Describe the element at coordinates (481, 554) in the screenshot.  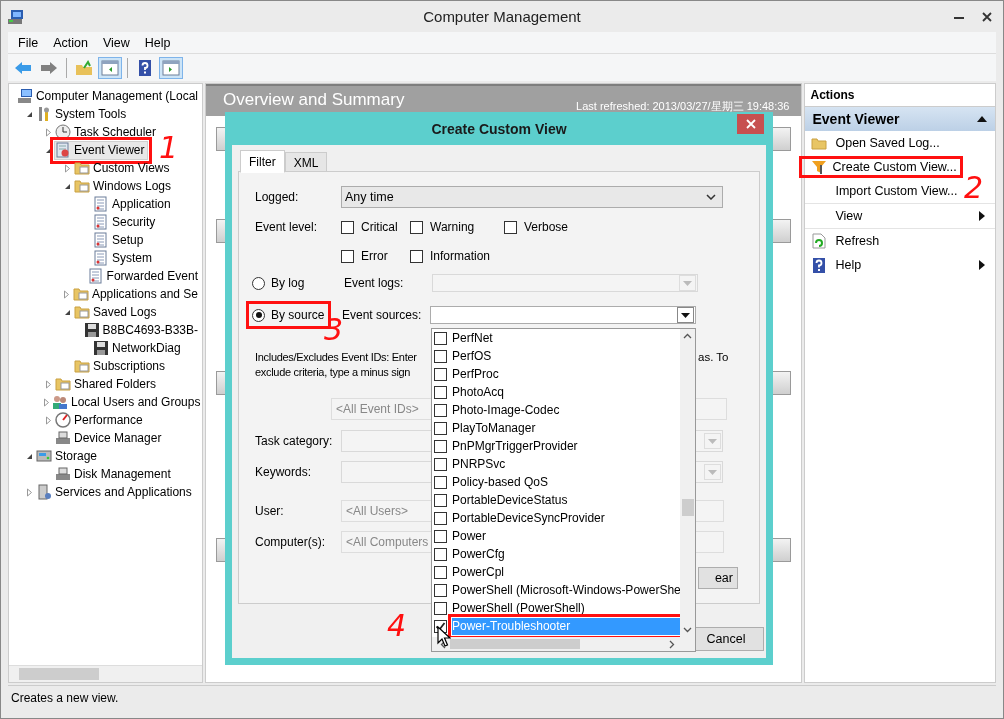
I see `list-item: PowerCfg` at that location.